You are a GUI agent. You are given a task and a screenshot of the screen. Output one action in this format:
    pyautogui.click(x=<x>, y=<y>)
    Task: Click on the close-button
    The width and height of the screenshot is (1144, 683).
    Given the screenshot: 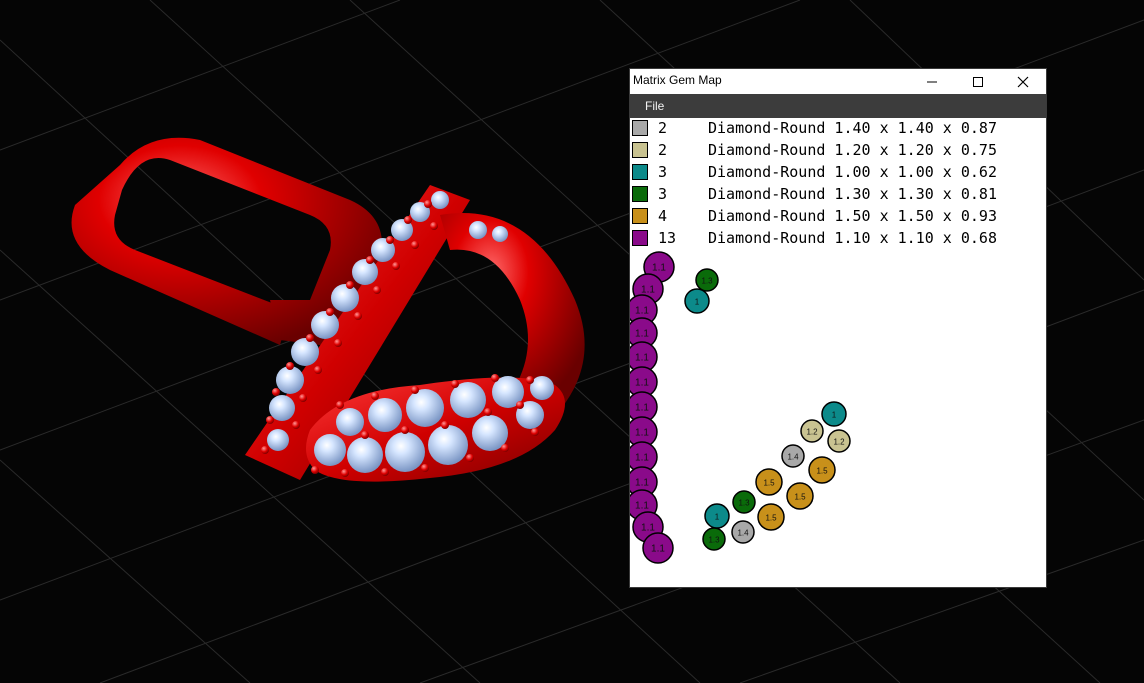 What is the action you would take?
    pyautogui.click(x=1023, y=81)
    